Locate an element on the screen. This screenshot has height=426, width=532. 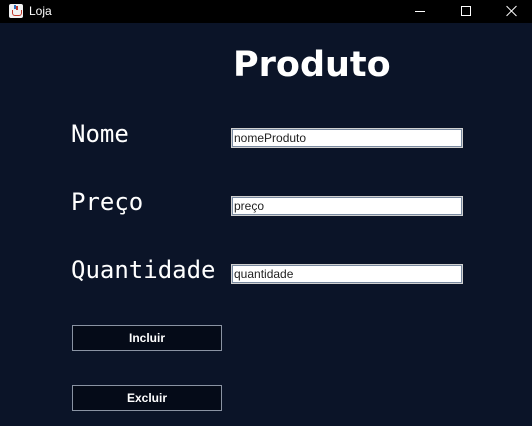
close-icon is located at coordinates (512, 11).